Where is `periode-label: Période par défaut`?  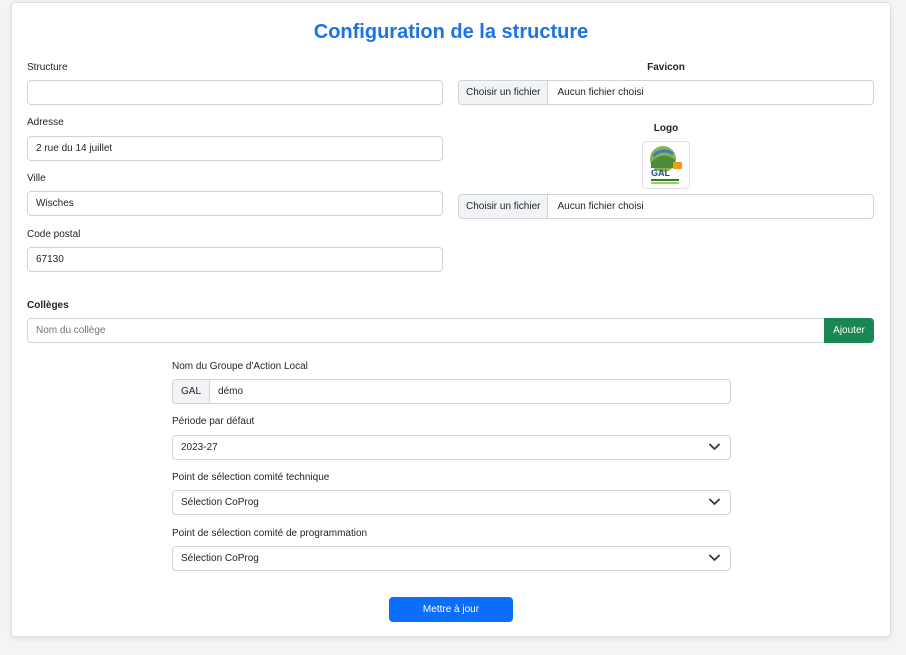 periode-label: Période par défaut is located at coordinates (213, 421).